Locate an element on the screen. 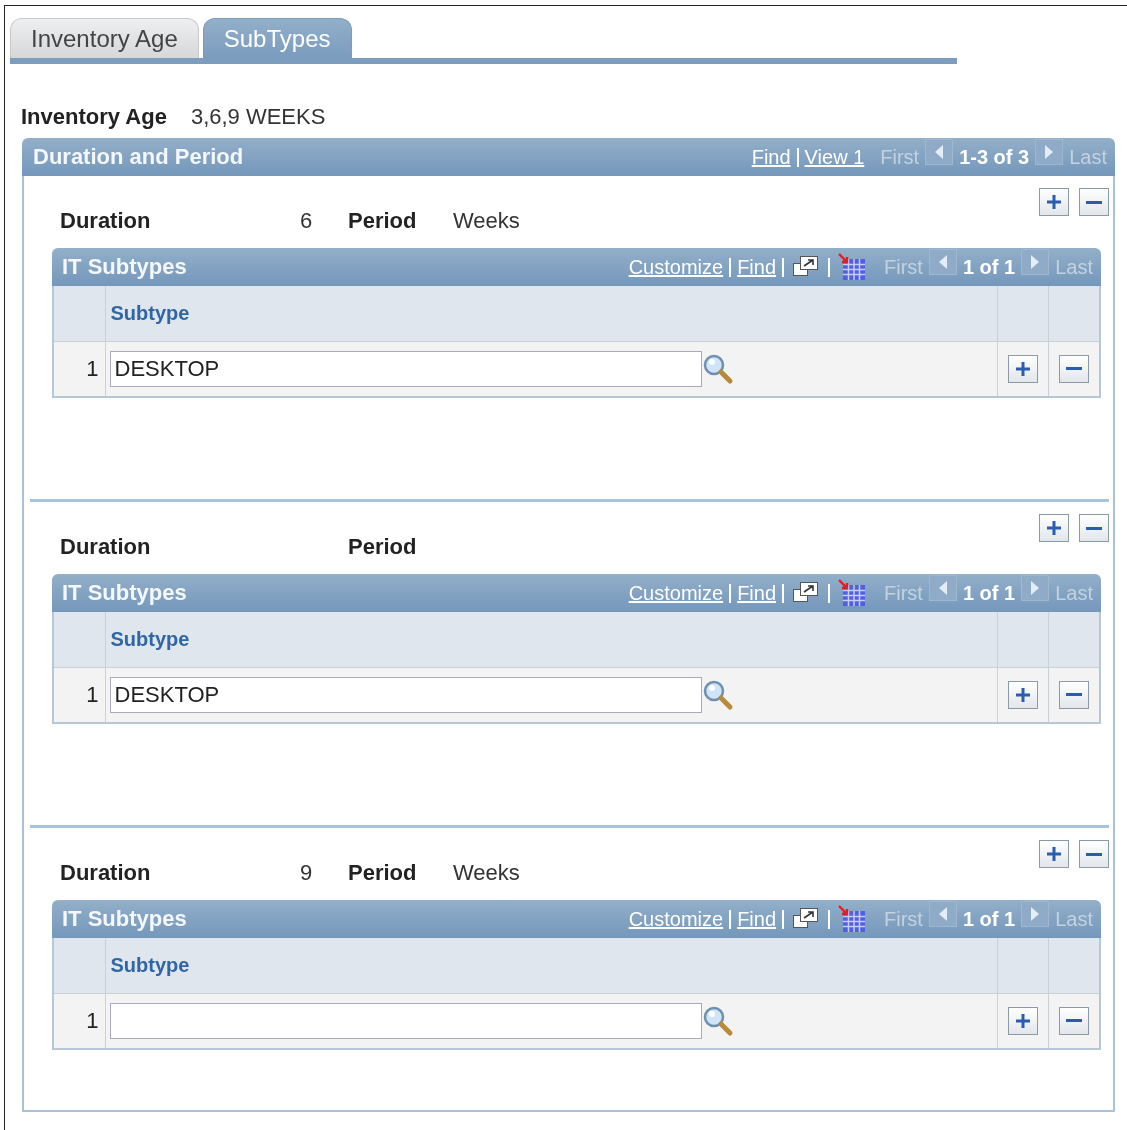  subtype-field is located at coordinates (405, 1020).